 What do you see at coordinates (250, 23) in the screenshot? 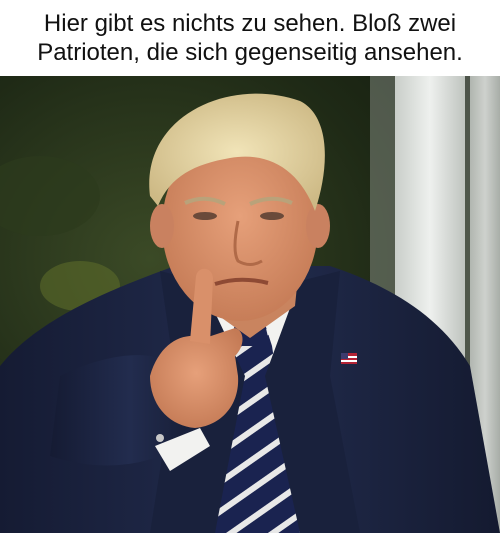
I see `caption-line-1: Hier gibt es nichts zu sehen. Bloß zwei` at bounding box center [250, 23].